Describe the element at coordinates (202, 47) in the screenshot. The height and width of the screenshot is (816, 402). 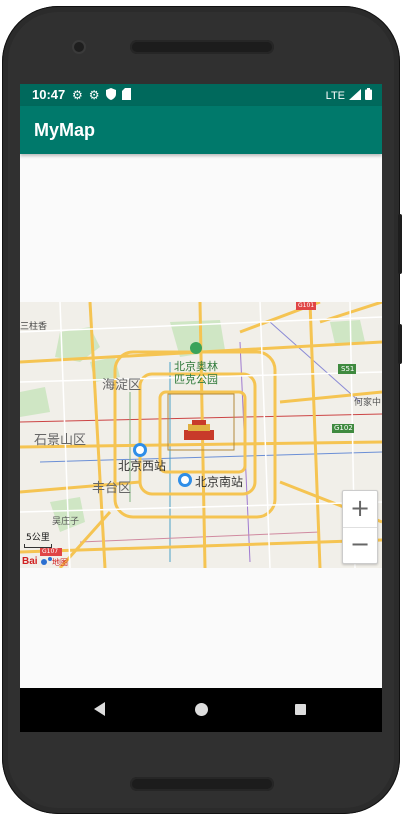
I see `top-speaker` at that location.